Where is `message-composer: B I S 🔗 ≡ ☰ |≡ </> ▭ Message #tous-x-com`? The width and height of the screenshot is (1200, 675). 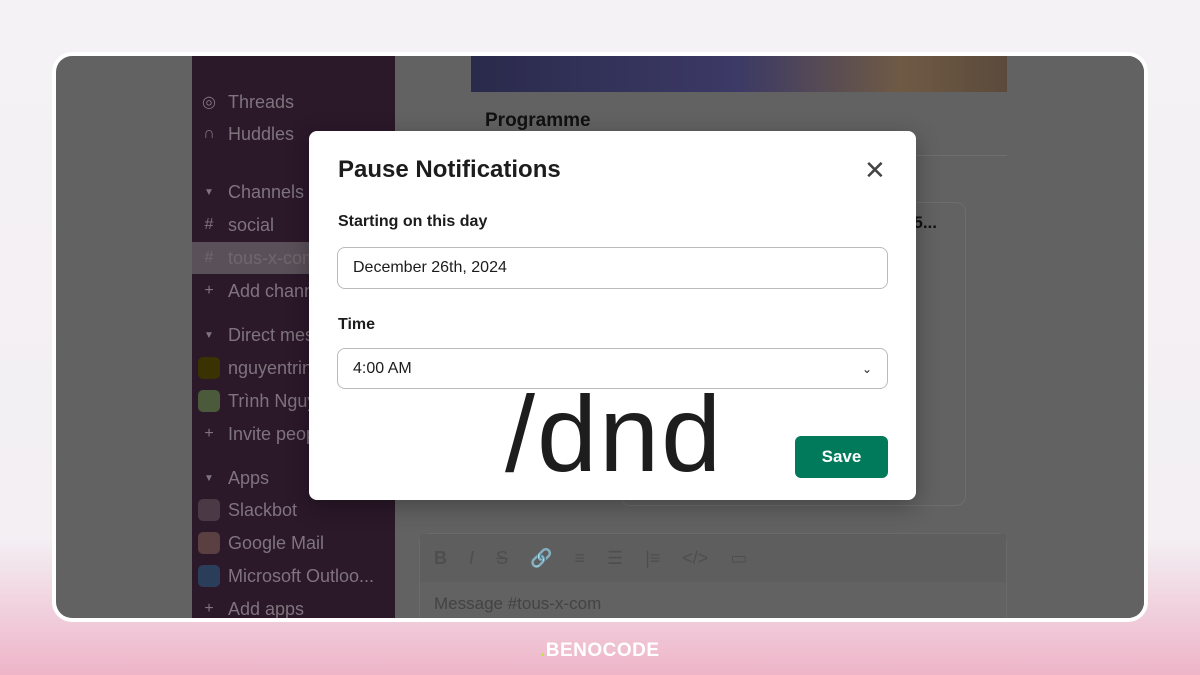 message-composer: B I S 🔗 ≡ ☰ |≡ </> ▭ Message #tous-x-com is located at coordinates (713, 575).